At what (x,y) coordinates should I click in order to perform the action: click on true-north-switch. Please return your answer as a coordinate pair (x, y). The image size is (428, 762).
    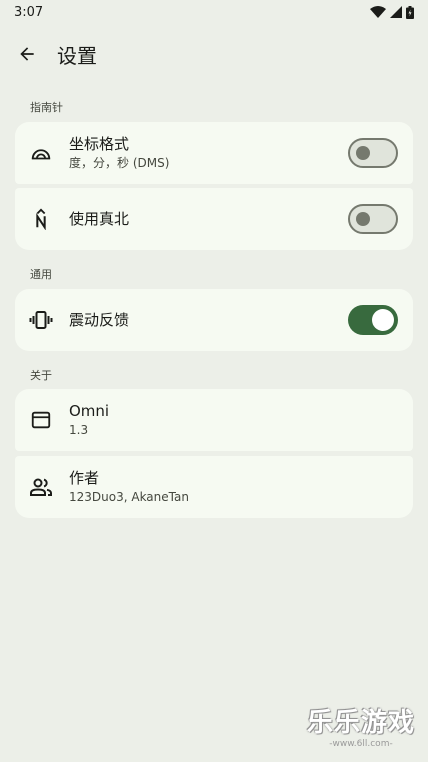
    Looking at the image, I should click on (373, 219).